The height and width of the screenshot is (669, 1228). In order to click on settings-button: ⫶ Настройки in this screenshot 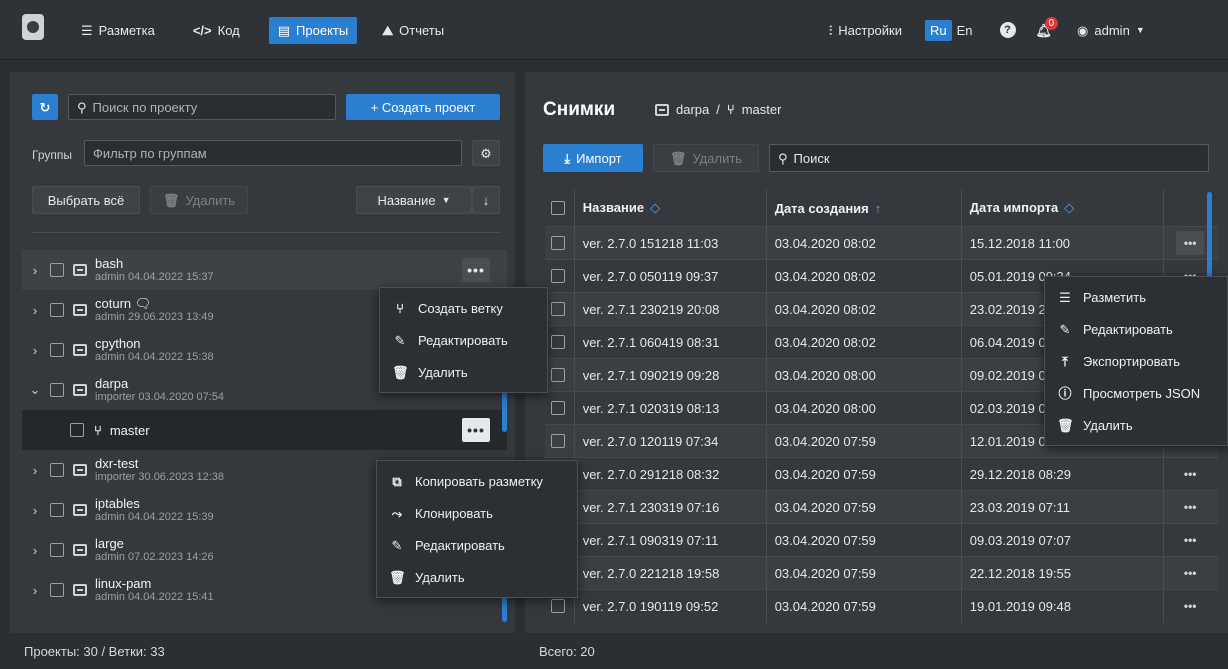, I will do `click(865, 30)`.